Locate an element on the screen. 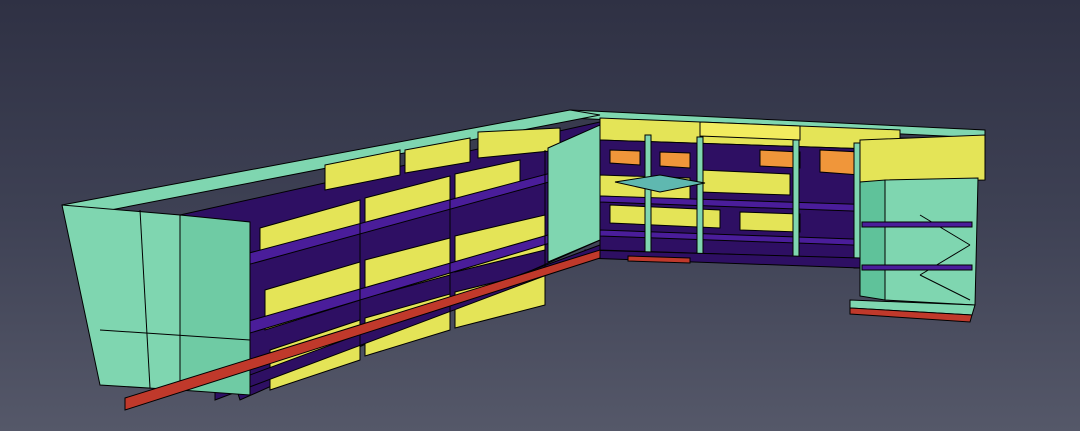 The width and height of the screenshot is (1080, 431). end-block-side is located at coordinates (872, 240).